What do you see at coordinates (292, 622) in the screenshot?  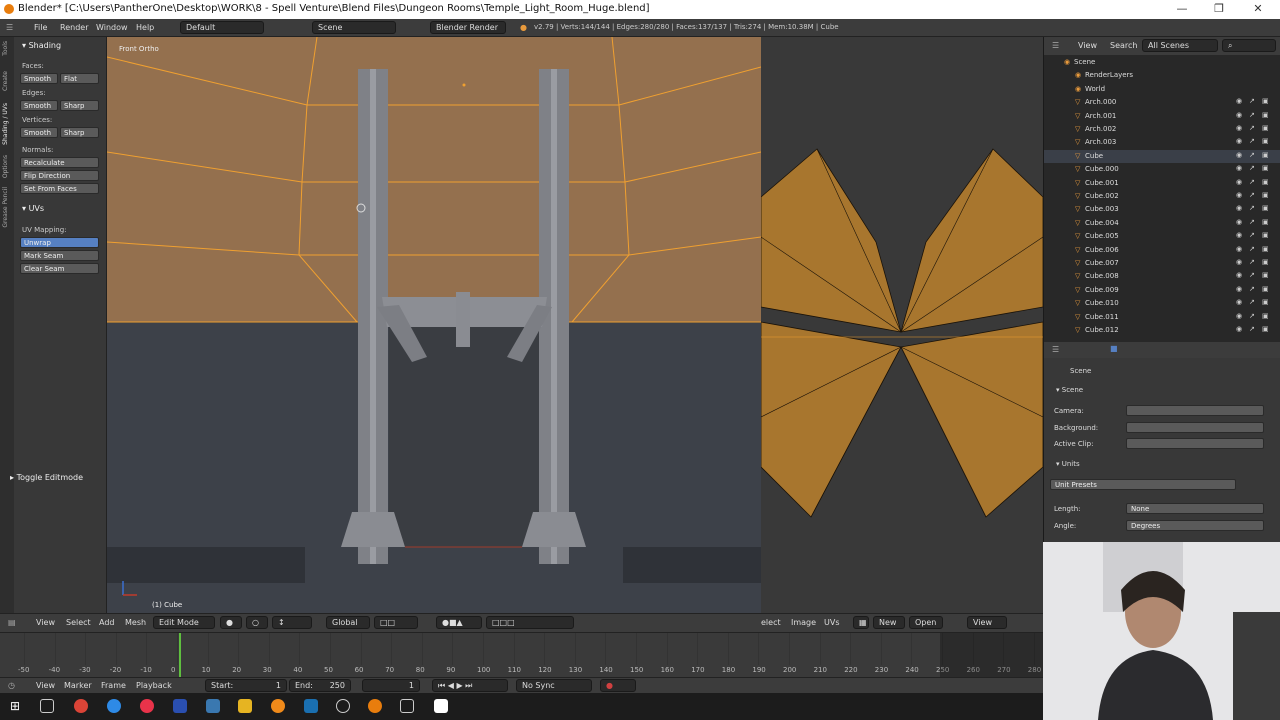 I see `manipulator-toggles: ↕` at bounding box center [292, 622].